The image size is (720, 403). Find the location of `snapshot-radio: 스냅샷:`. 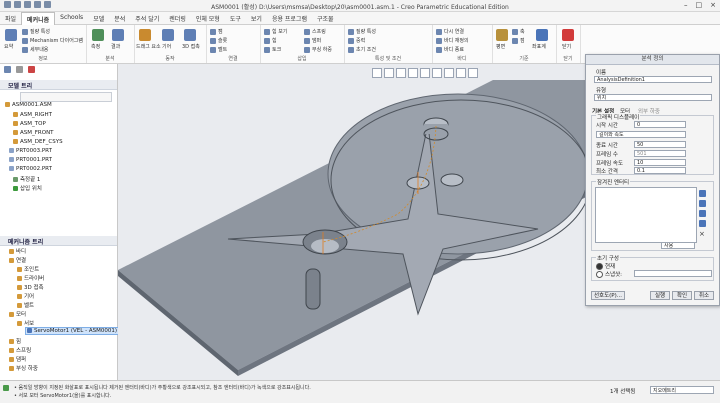

snapshot-radio: 스냅샷: is located at coordinates (609, 274).